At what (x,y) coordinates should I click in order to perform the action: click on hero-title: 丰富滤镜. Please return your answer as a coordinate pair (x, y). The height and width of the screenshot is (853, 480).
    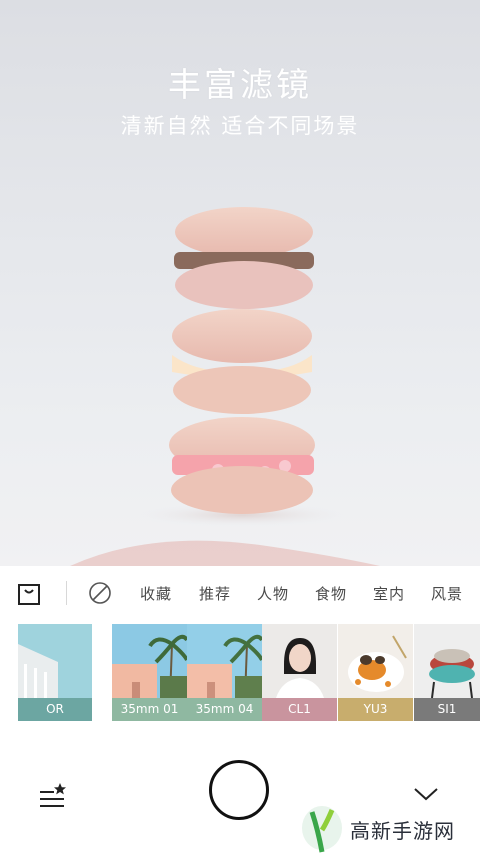
    Looking at the image, I should click on (240, 84).